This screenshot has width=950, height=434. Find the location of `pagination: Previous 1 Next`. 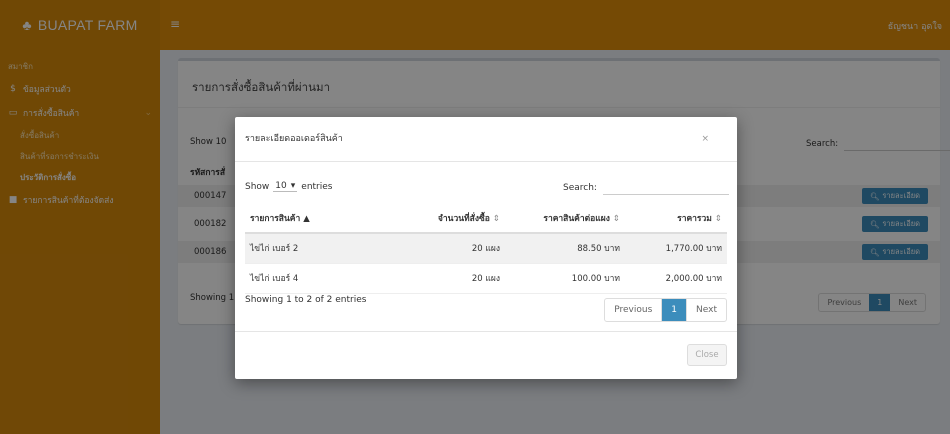

pagination: Previous 1 Next is located at coordinates (665, 310).